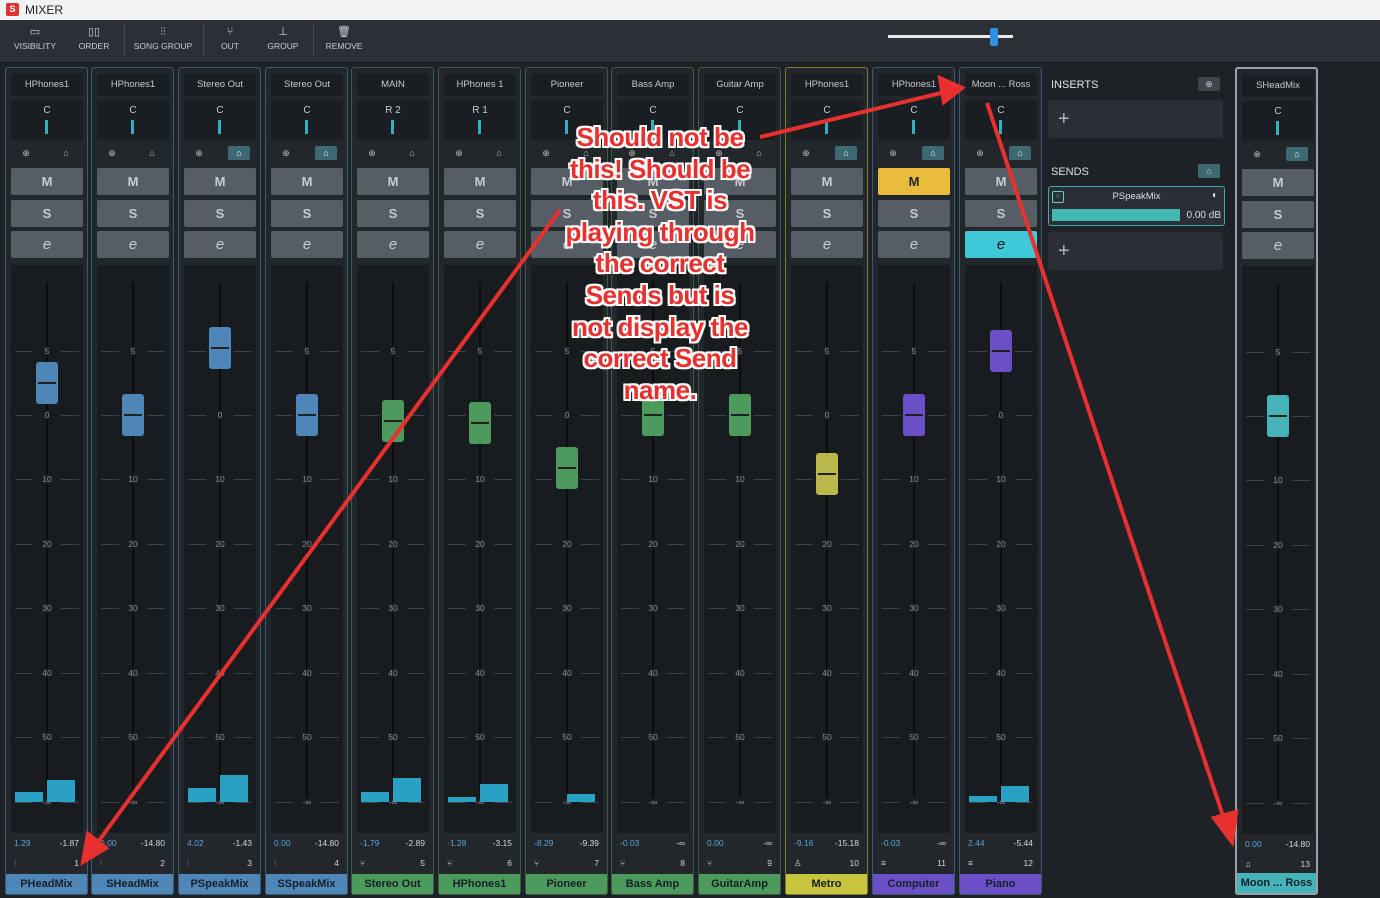 Image resolution: width=1380 pixels, height=898 pixels. What do you see at coordinates (1106, 462) in the screenshot?
I see `arrow-to-last-strip` at bounding box center [1106, 462].